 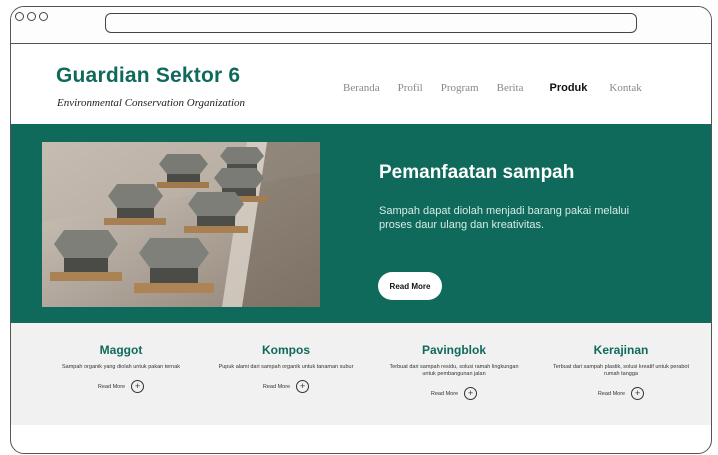 What do you see at coordinates (621, 350) in the screenshot?
I see `product-title: Kerajinan` at bounding box center [621, 350].